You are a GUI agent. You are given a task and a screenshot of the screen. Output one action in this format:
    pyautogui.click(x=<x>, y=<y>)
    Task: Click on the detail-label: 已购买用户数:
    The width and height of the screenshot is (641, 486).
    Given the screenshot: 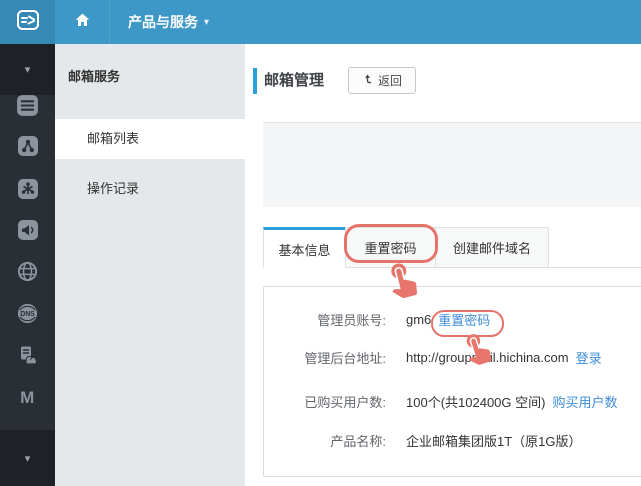 What is the action you would take?
    pyautogui.click(x=345, y=402)
    